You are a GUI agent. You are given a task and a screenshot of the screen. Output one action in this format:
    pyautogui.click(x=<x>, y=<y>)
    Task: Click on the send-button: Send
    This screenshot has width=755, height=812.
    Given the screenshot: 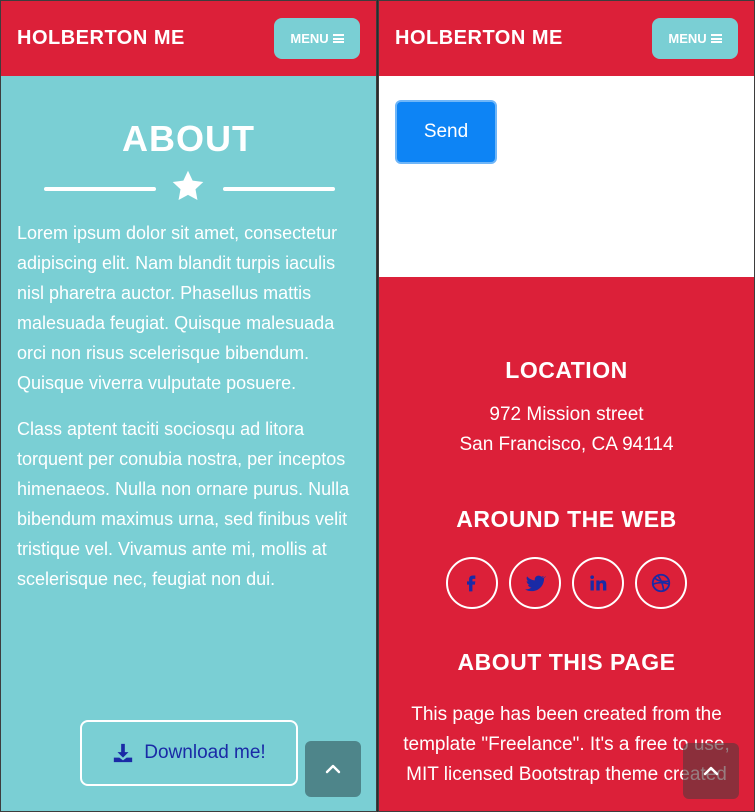 What is the action you would take?
    pyautogui.click(x=446, y=132)
    